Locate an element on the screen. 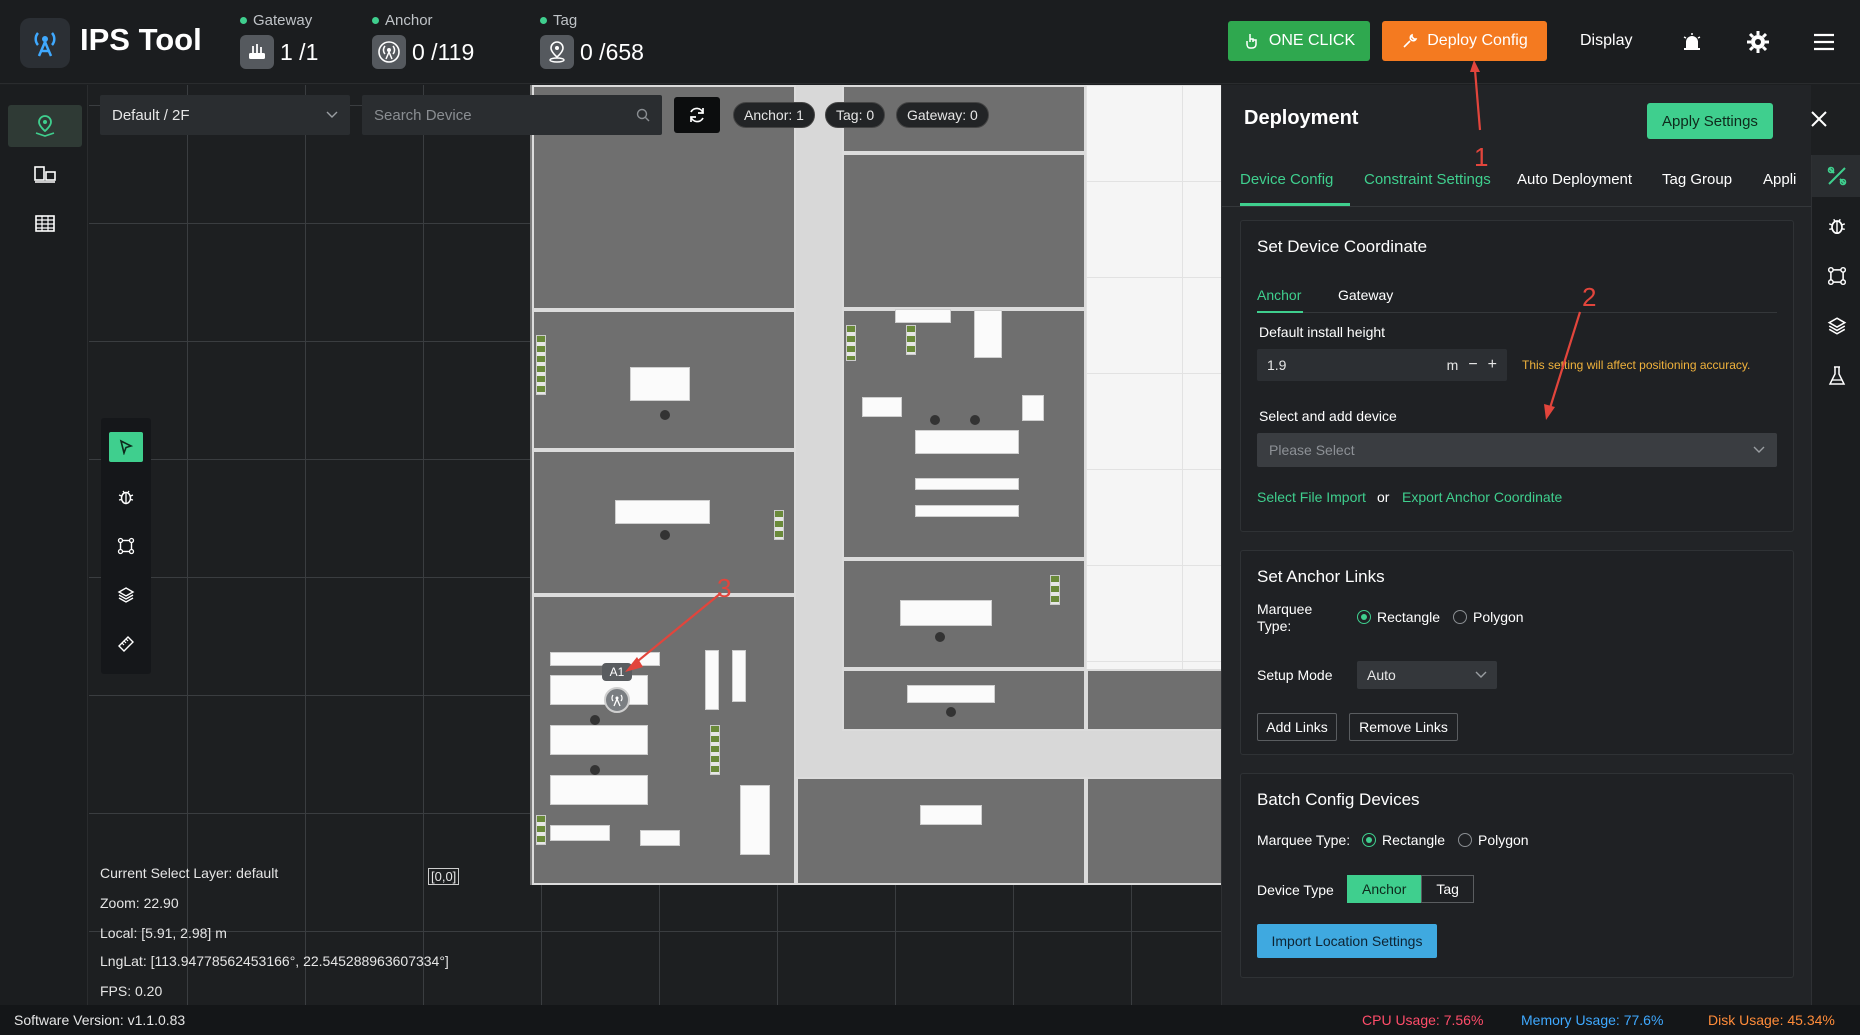  debug-tool is located at coordinates (126, 497).